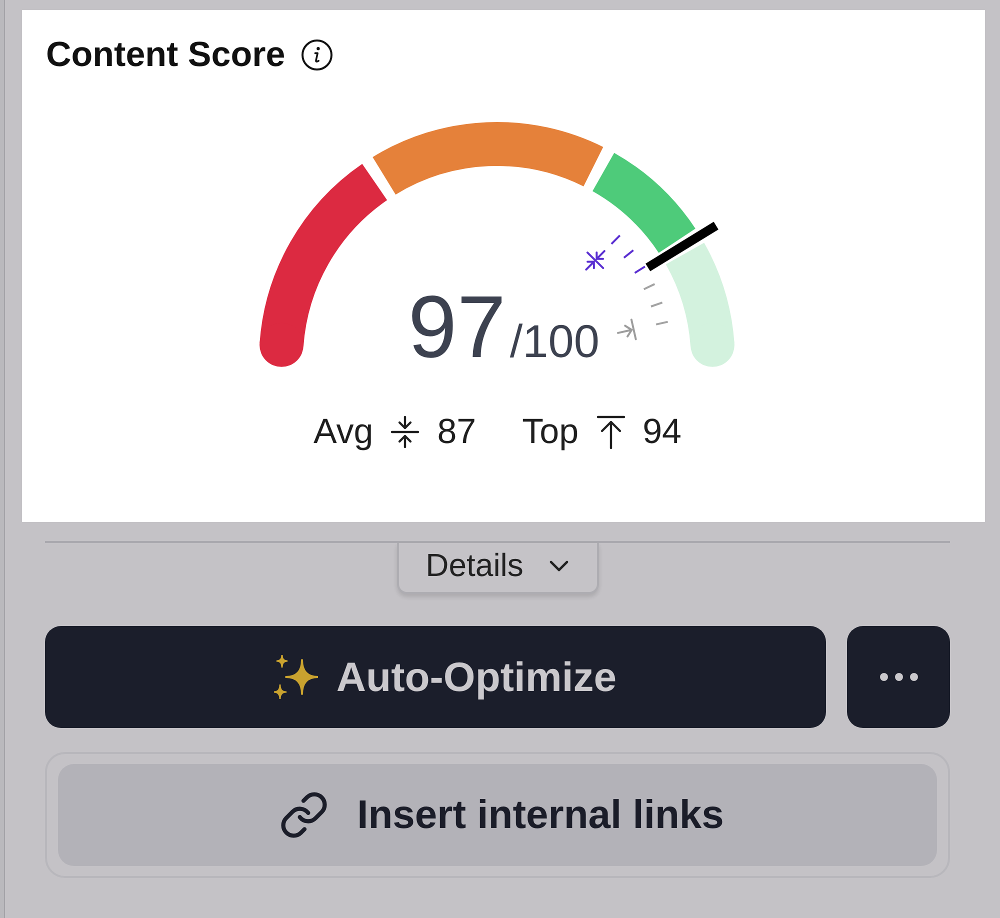 This screenshot has width=1000, height=918. I want to click on info-icon, so click(317, 55).